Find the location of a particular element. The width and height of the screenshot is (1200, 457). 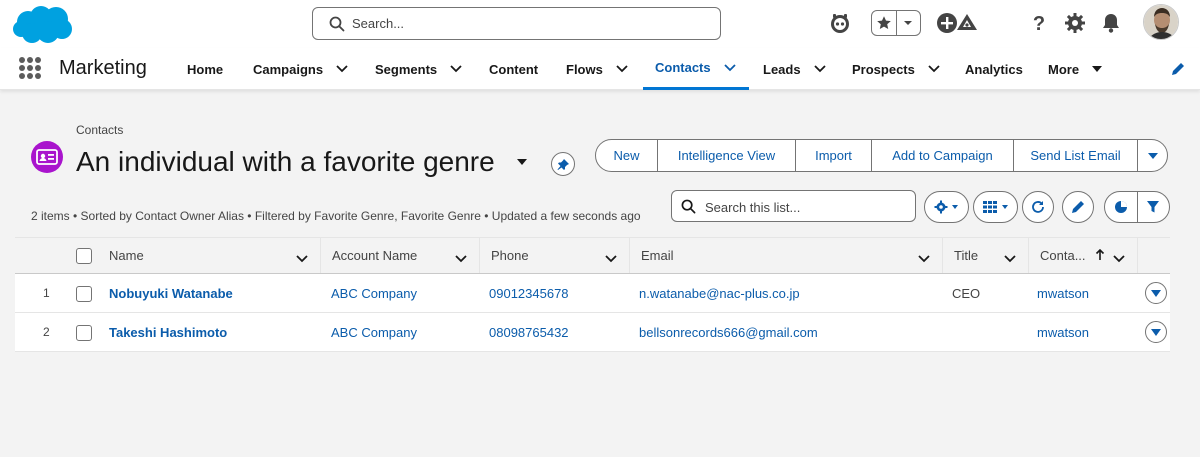

select-all-checkbox is located at coordinates (84, 256).